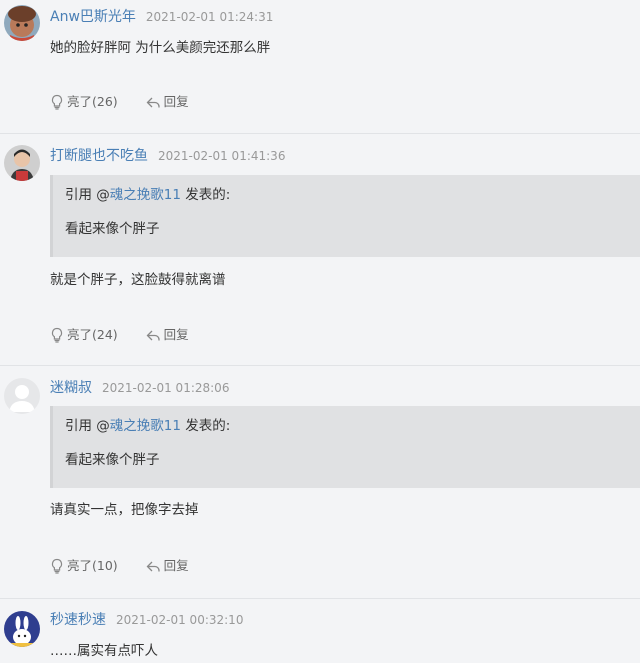 This screenshot has width=640, height=663. What do you see at coordinates (209, 17) in the screenshot?
I see `timestamp: 2021-02-01 01:24:31` at bounding box center [209, 17].